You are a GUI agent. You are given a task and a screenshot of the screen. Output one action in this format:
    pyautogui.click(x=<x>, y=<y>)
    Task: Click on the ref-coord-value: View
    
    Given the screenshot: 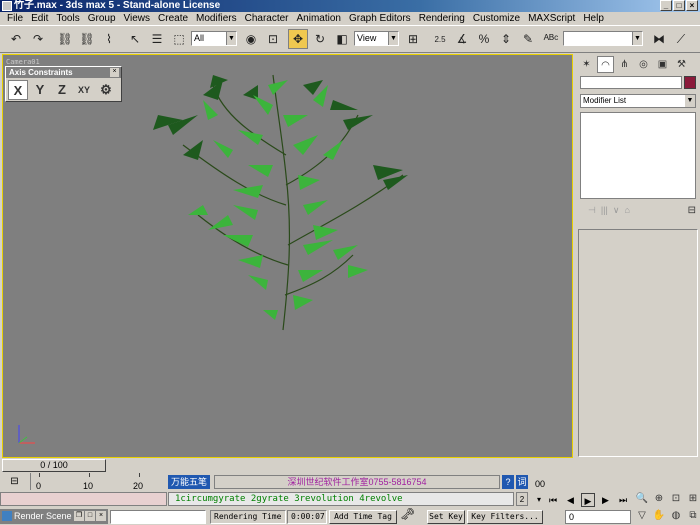 What is the action you would take?
    pyautogui.click(x=367, y=38)
    